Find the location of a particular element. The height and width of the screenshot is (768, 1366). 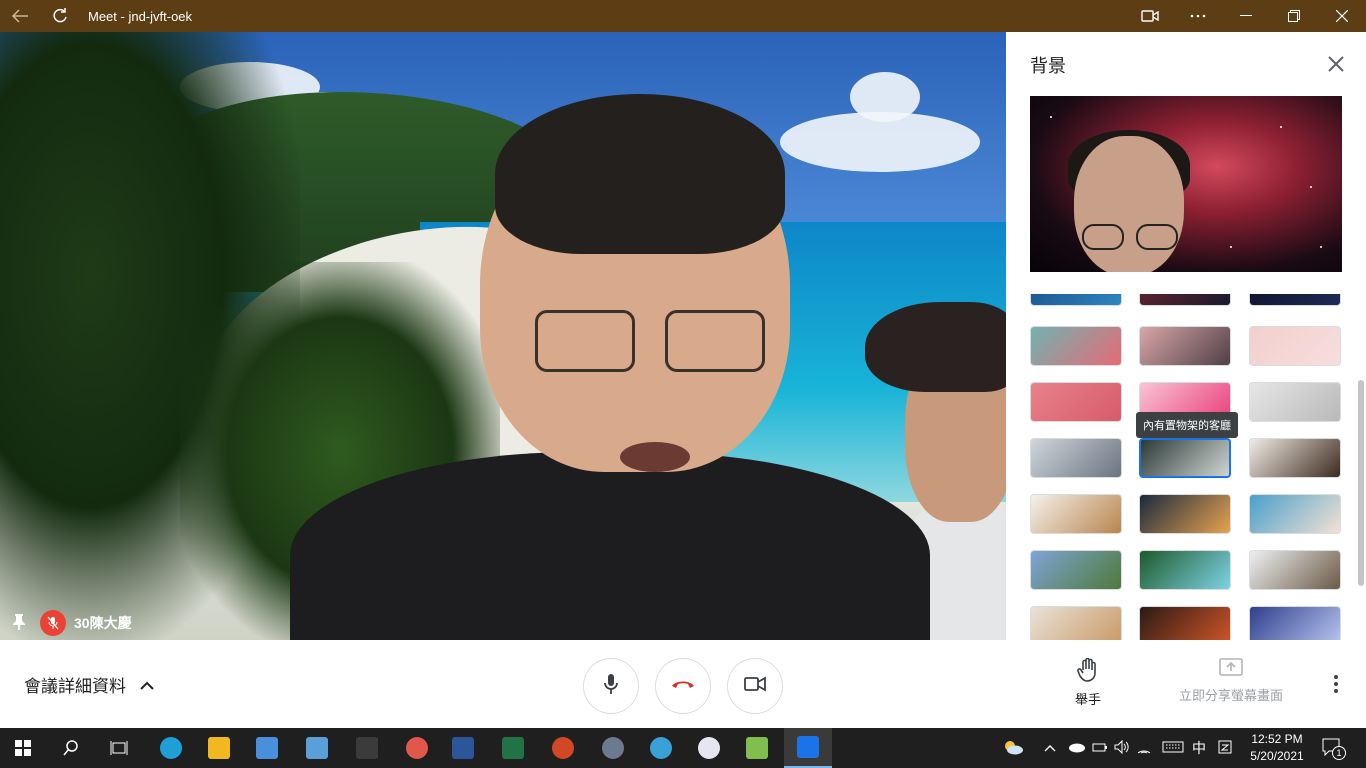

windows-taskbar: 中 12:52 PM 5/20/2021 1 is located at coordinates (683, 748).